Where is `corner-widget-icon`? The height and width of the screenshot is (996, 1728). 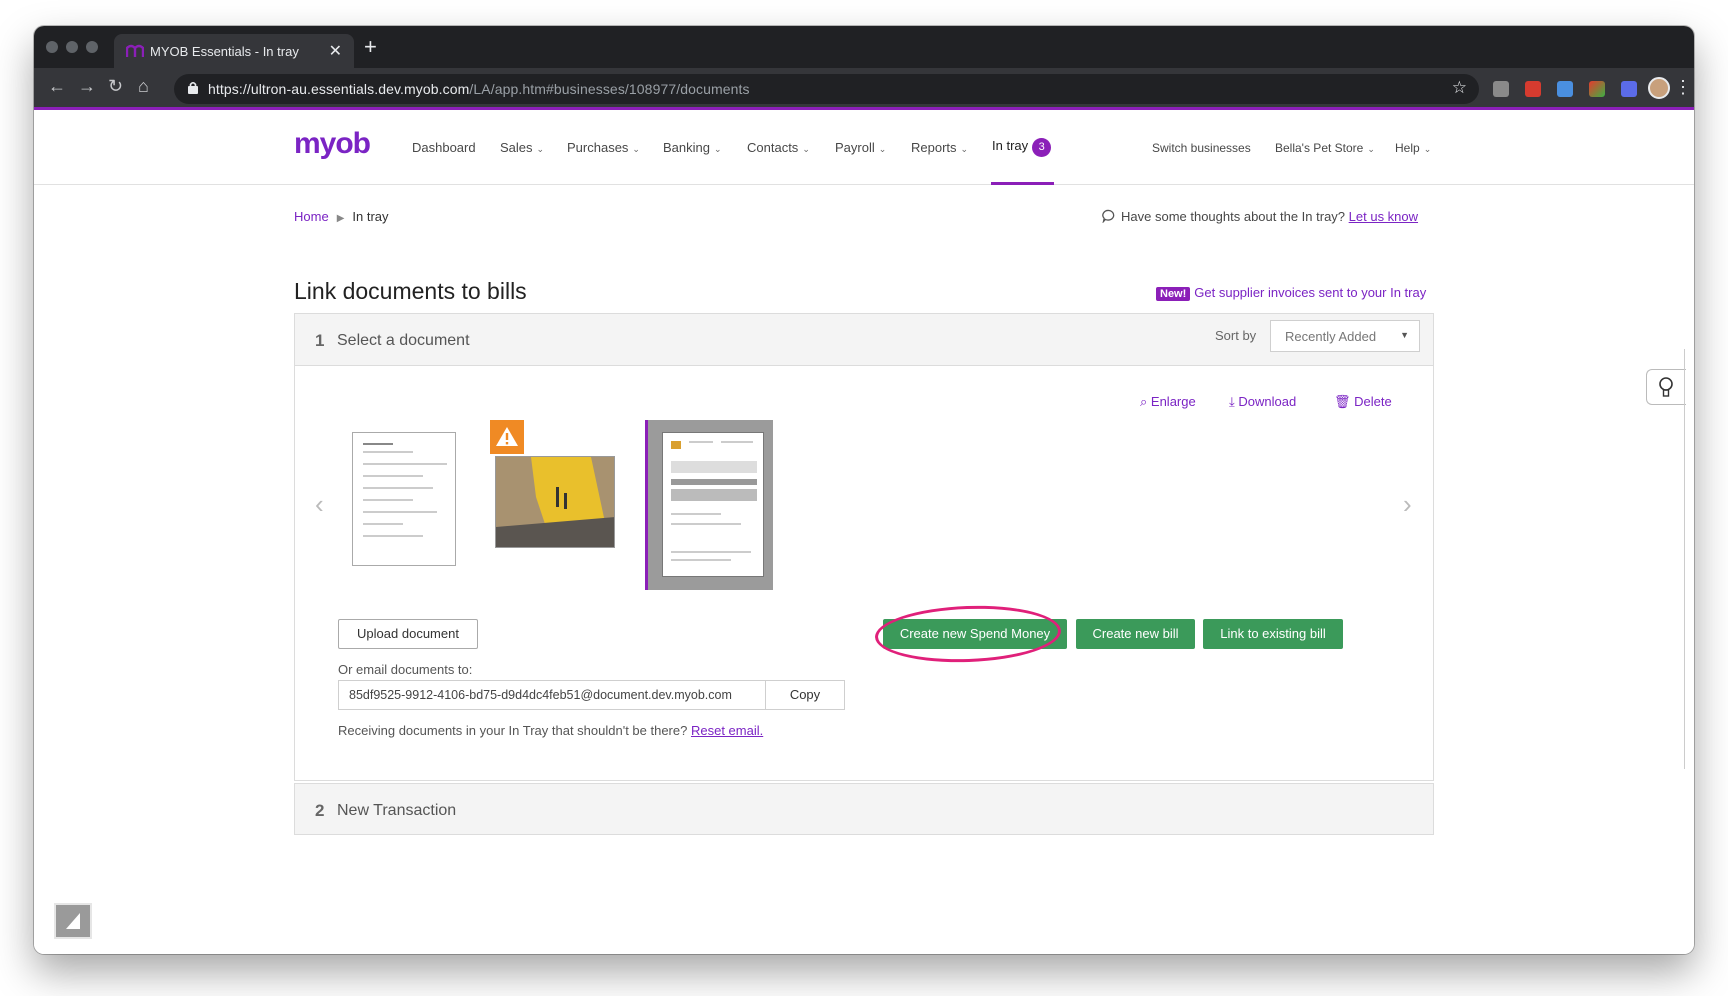
corner-widget-icon is located at coordinates (73, 921).